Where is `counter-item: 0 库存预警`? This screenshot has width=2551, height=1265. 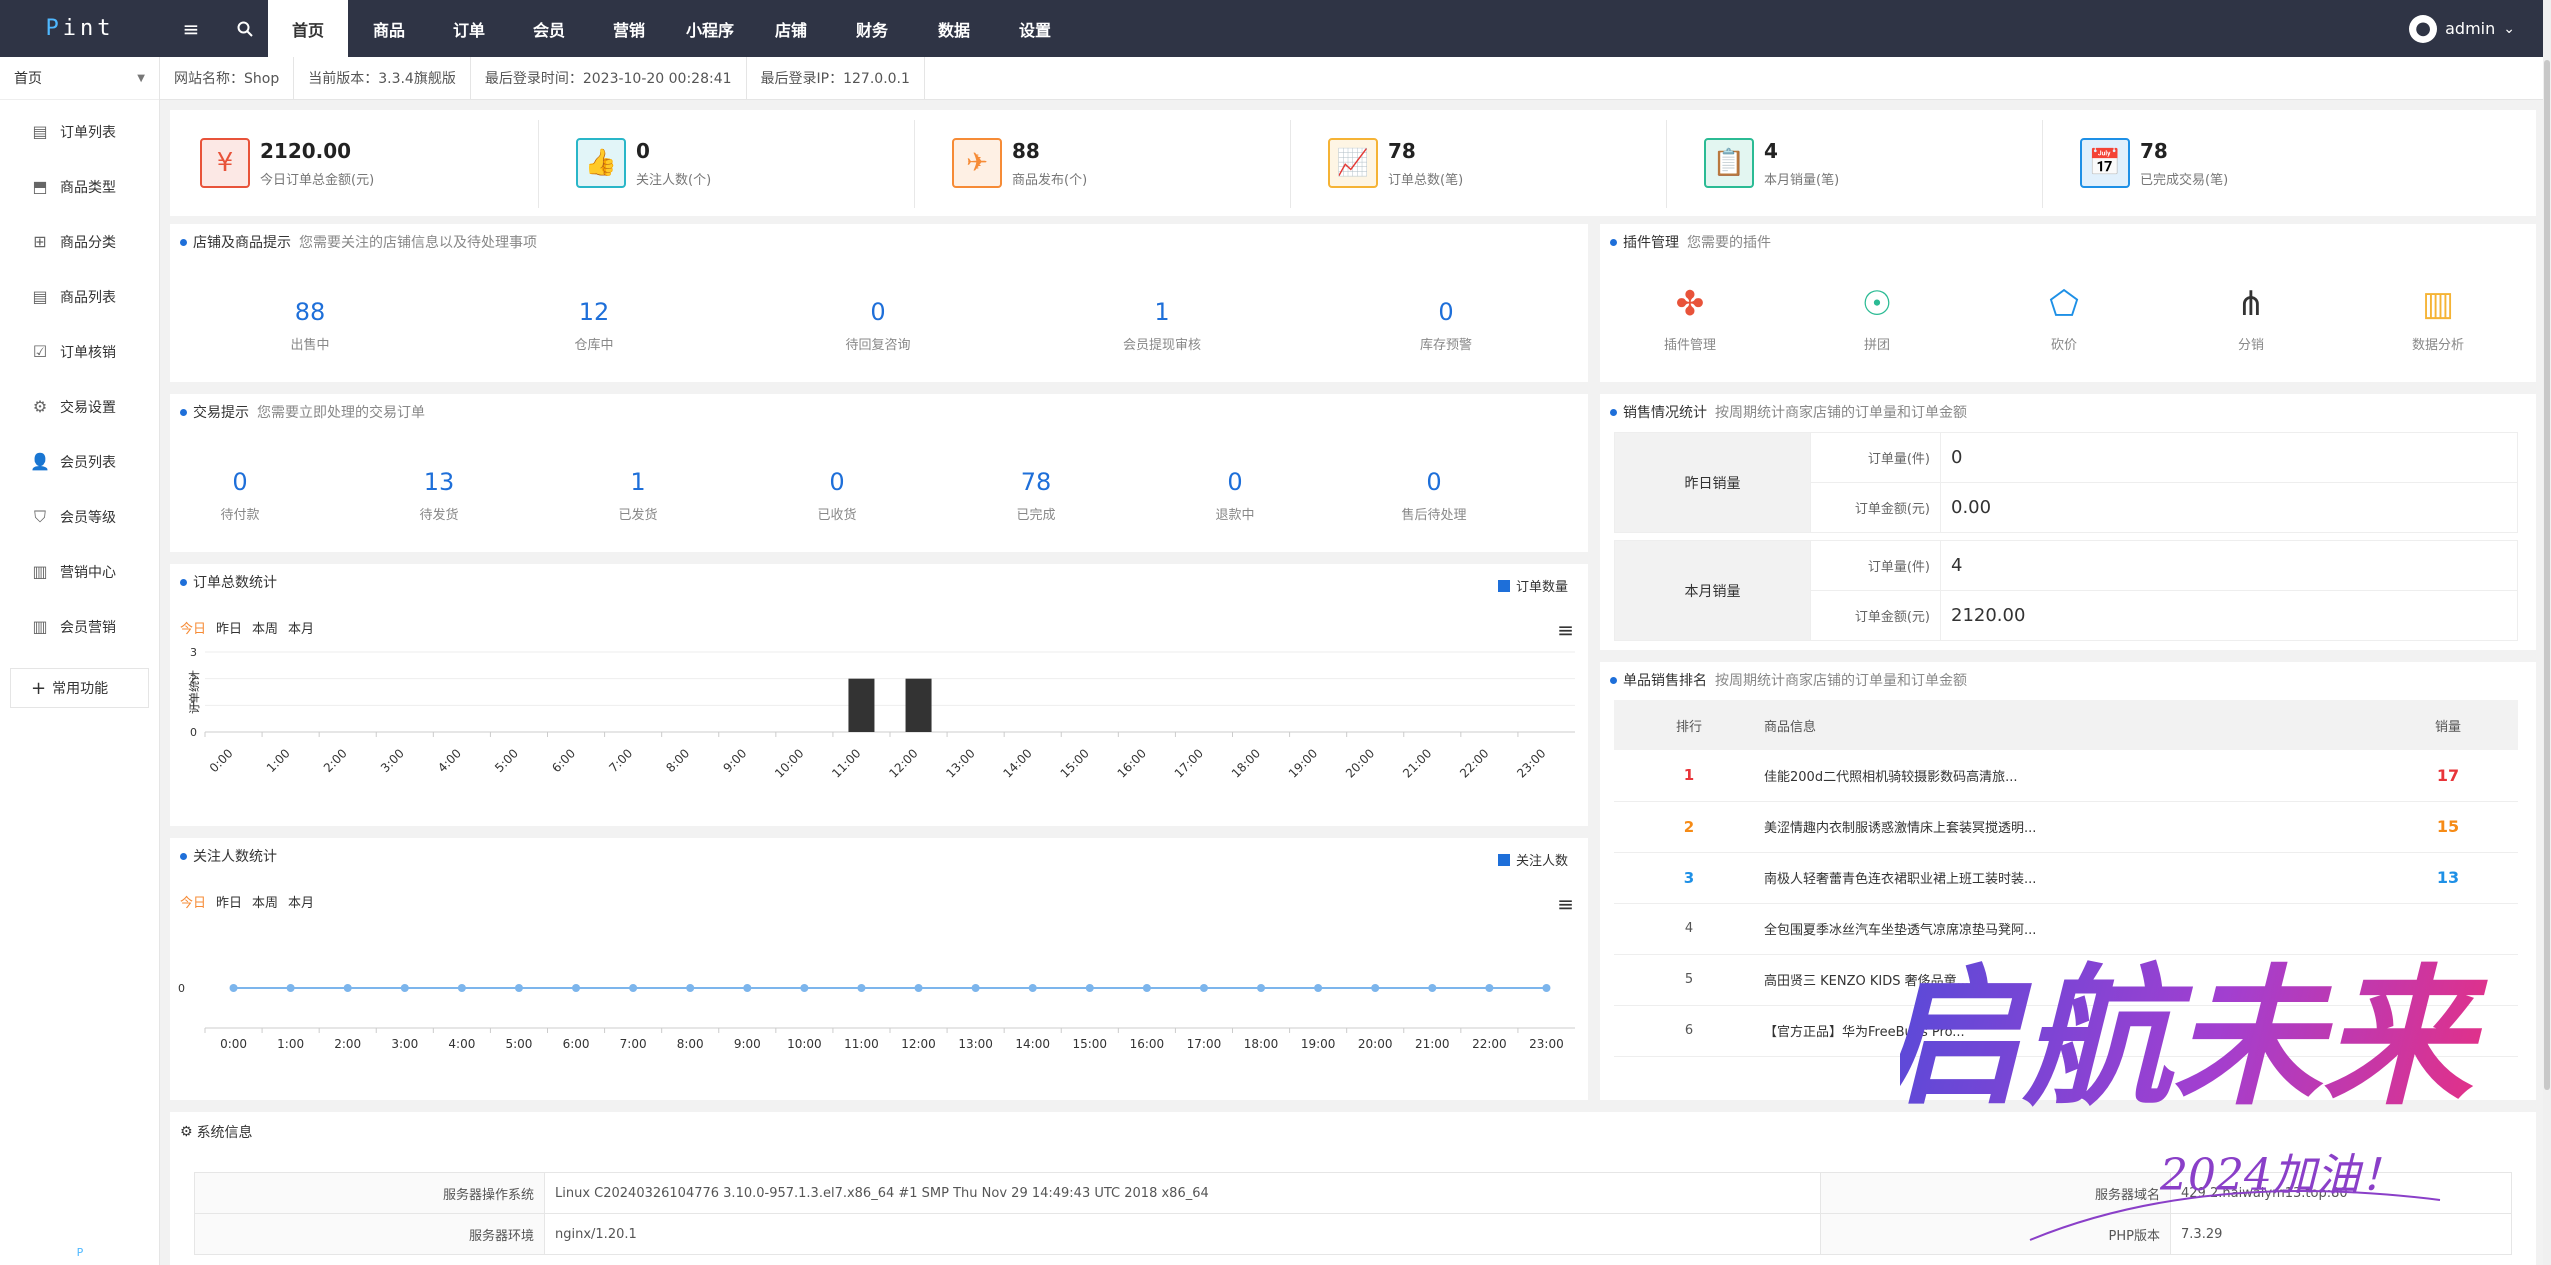 counter-item: 0 库存预警 is located at coordinates (1446, 325).